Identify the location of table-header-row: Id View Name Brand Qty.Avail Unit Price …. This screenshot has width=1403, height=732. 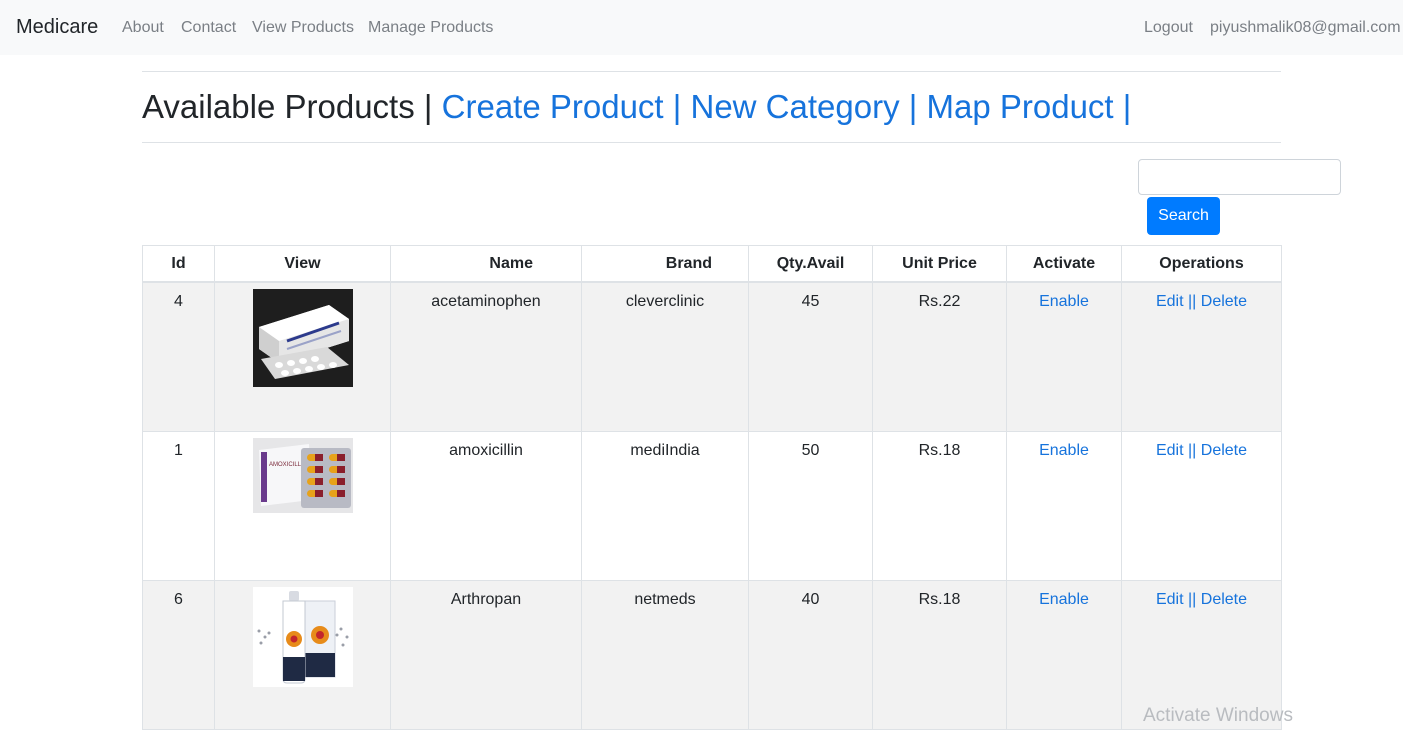
(712, 264).